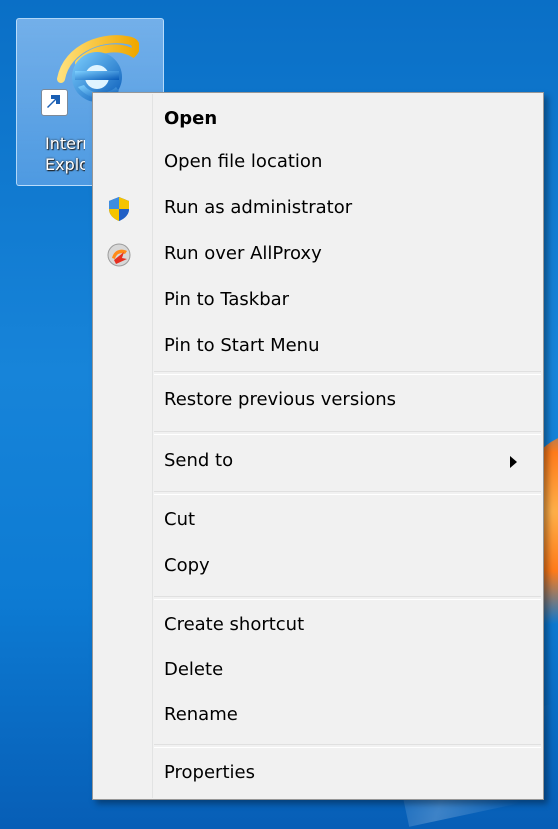  What do you see at coordinates (65, 154) in the screenshot?
I see `desktop-icon-label: Internet Explorer` at bounding box center [65, 154].